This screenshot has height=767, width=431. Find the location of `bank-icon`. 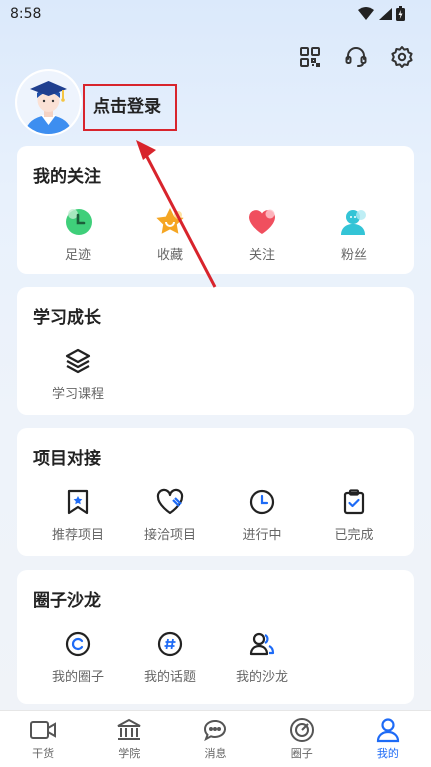

bank-icon is located at coordinates (129, 730).